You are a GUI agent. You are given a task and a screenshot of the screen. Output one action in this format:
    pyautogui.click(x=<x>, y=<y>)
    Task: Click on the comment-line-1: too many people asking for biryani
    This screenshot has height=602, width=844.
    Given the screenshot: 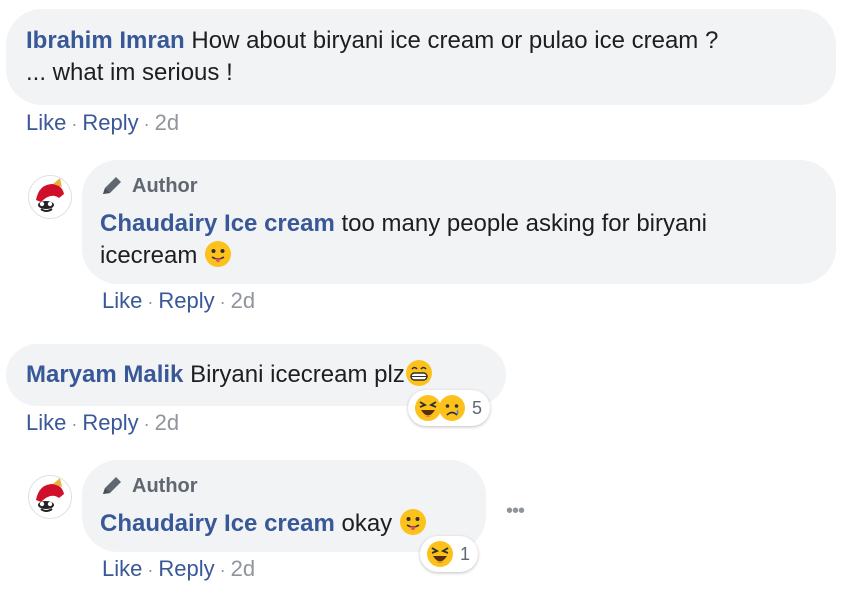 What is the action you would take?
    pyautogui.click(x=524, y=223)
    